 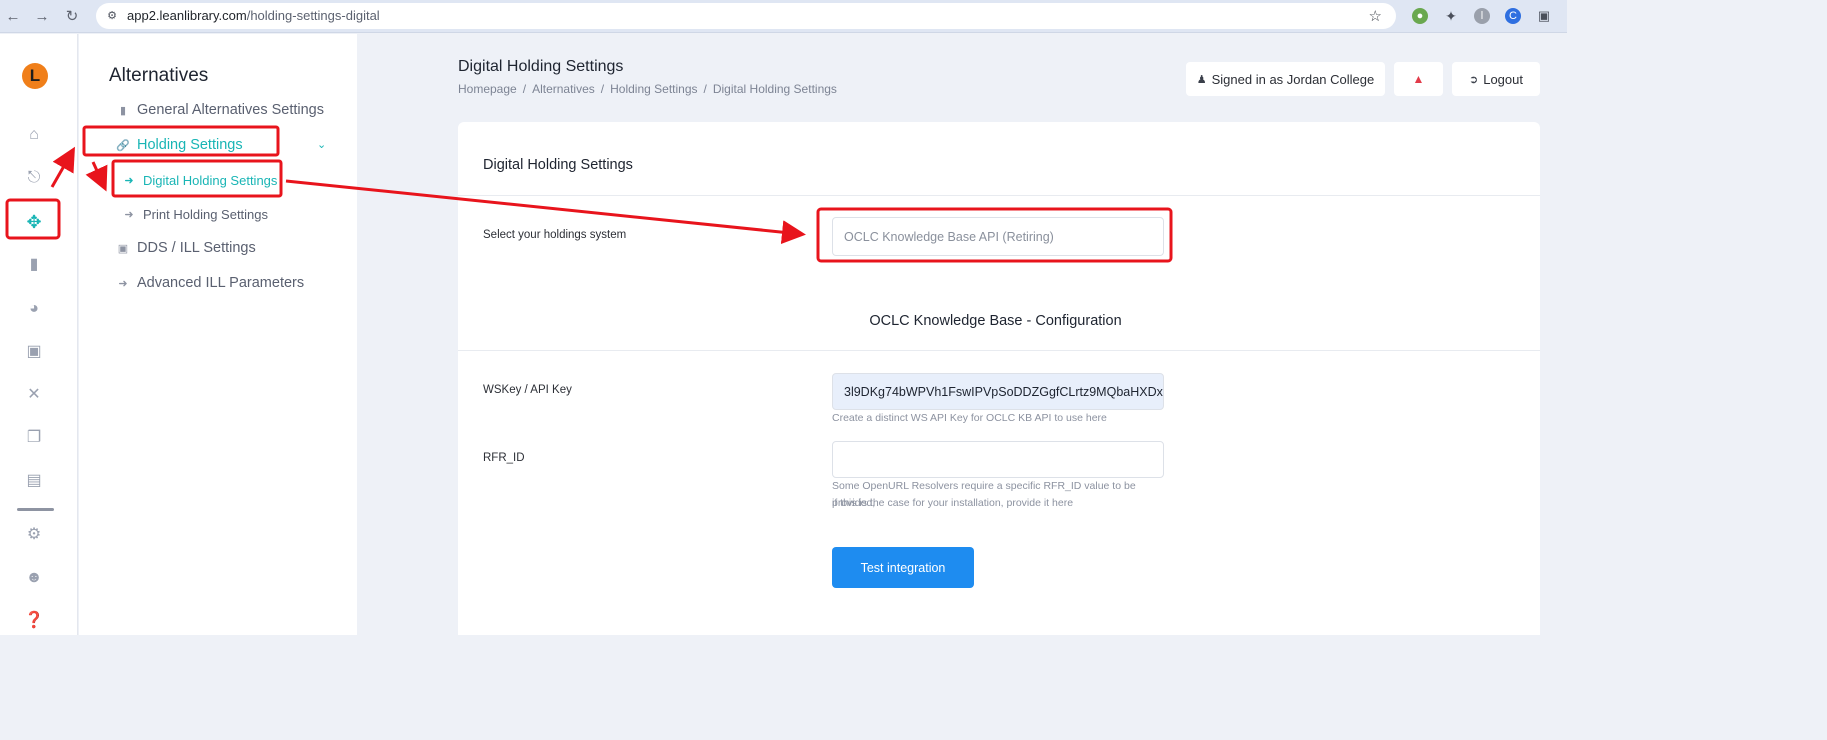 I want to click on breadcrumb-current: Digital Holding Settings, so click(x=774, y=89).